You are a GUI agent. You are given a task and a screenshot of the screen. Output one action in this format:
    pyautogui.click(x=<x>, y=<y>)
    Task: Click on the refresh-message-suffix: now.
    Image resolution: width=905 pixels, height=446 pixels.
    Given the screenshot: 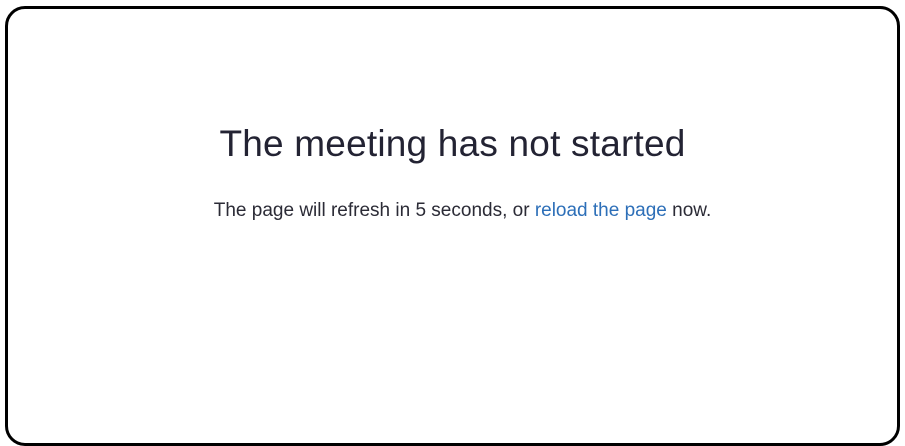 What is the action you would take?
    pyautogui.click(x=689, y=210)
    